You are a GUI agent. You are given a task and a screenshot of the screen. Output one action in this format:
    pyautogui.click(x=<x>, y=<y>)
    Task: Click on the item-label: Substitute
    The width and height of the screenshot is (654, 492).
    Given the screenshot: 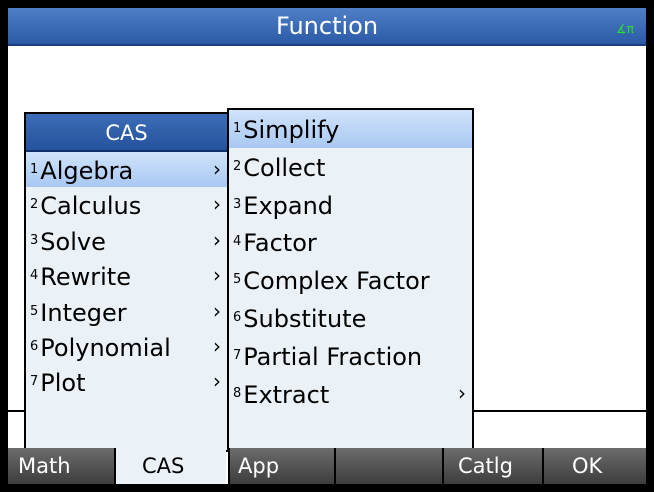 What is the action you would take?
    pyautogui.click(x=305, y=318)
    